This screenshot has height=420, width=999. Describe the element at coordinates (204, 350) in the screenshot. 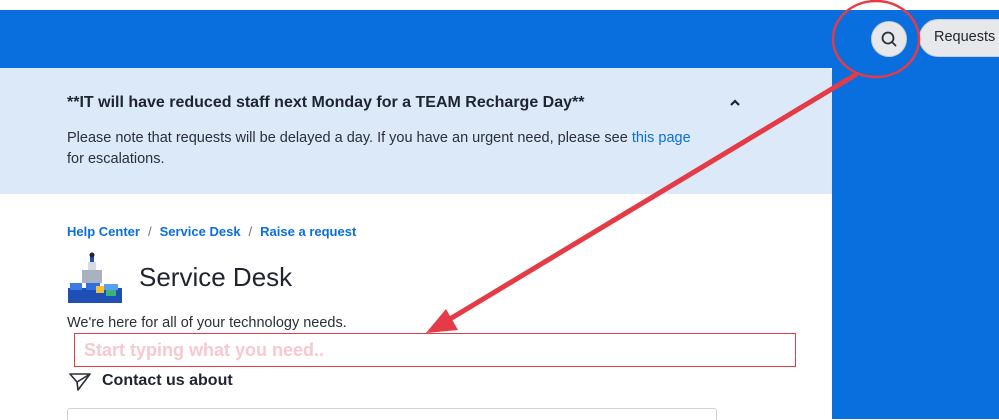

I see `search-placeholder: Start typing what you need..` at that location.